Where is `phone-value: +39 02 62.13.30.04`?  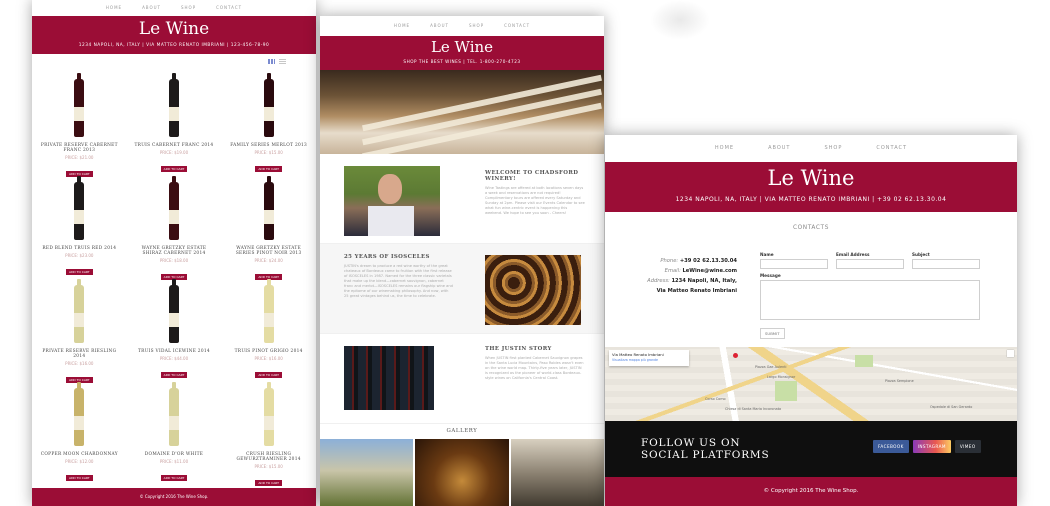
phone-value: +39 02 62.13.30.04 is located at coordinates (708, 261).